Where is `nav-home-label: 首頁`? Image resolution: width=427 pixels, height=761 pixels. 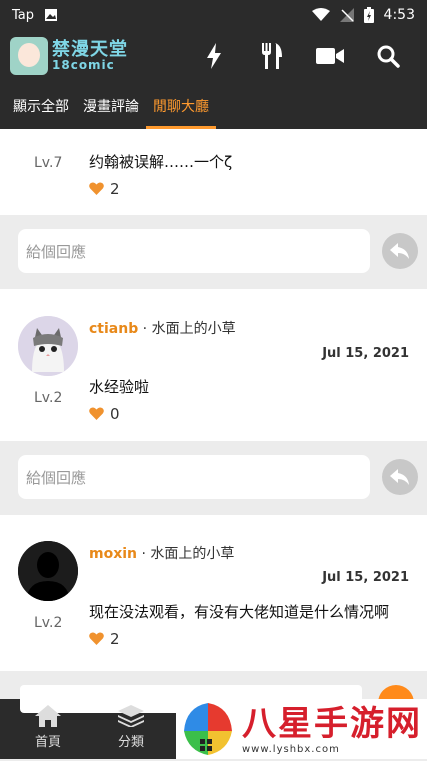 nav-home-label: 首頁 is located at coordinates (47, 742).